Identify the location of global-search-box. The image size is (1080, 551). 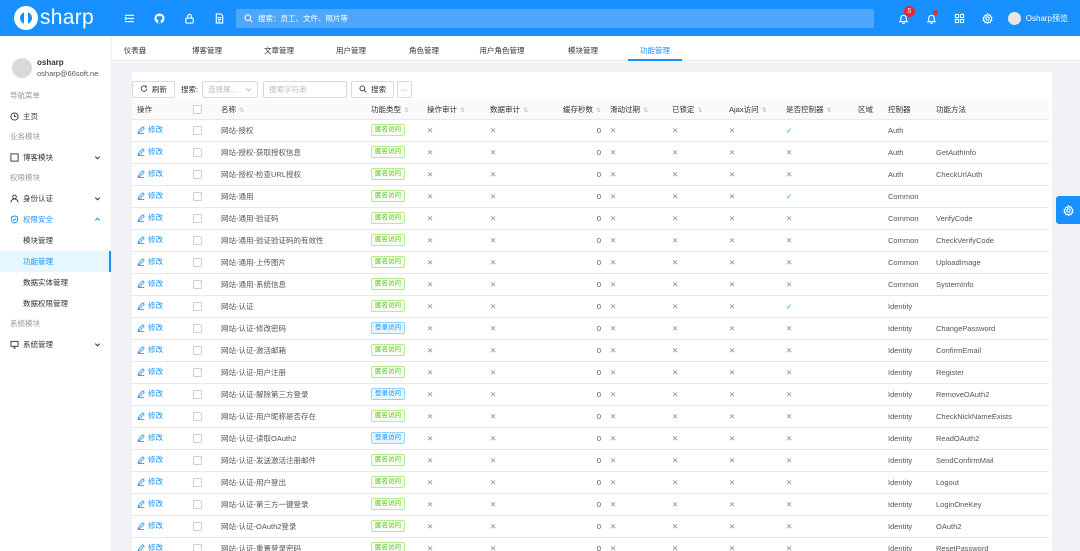
(555, 18).